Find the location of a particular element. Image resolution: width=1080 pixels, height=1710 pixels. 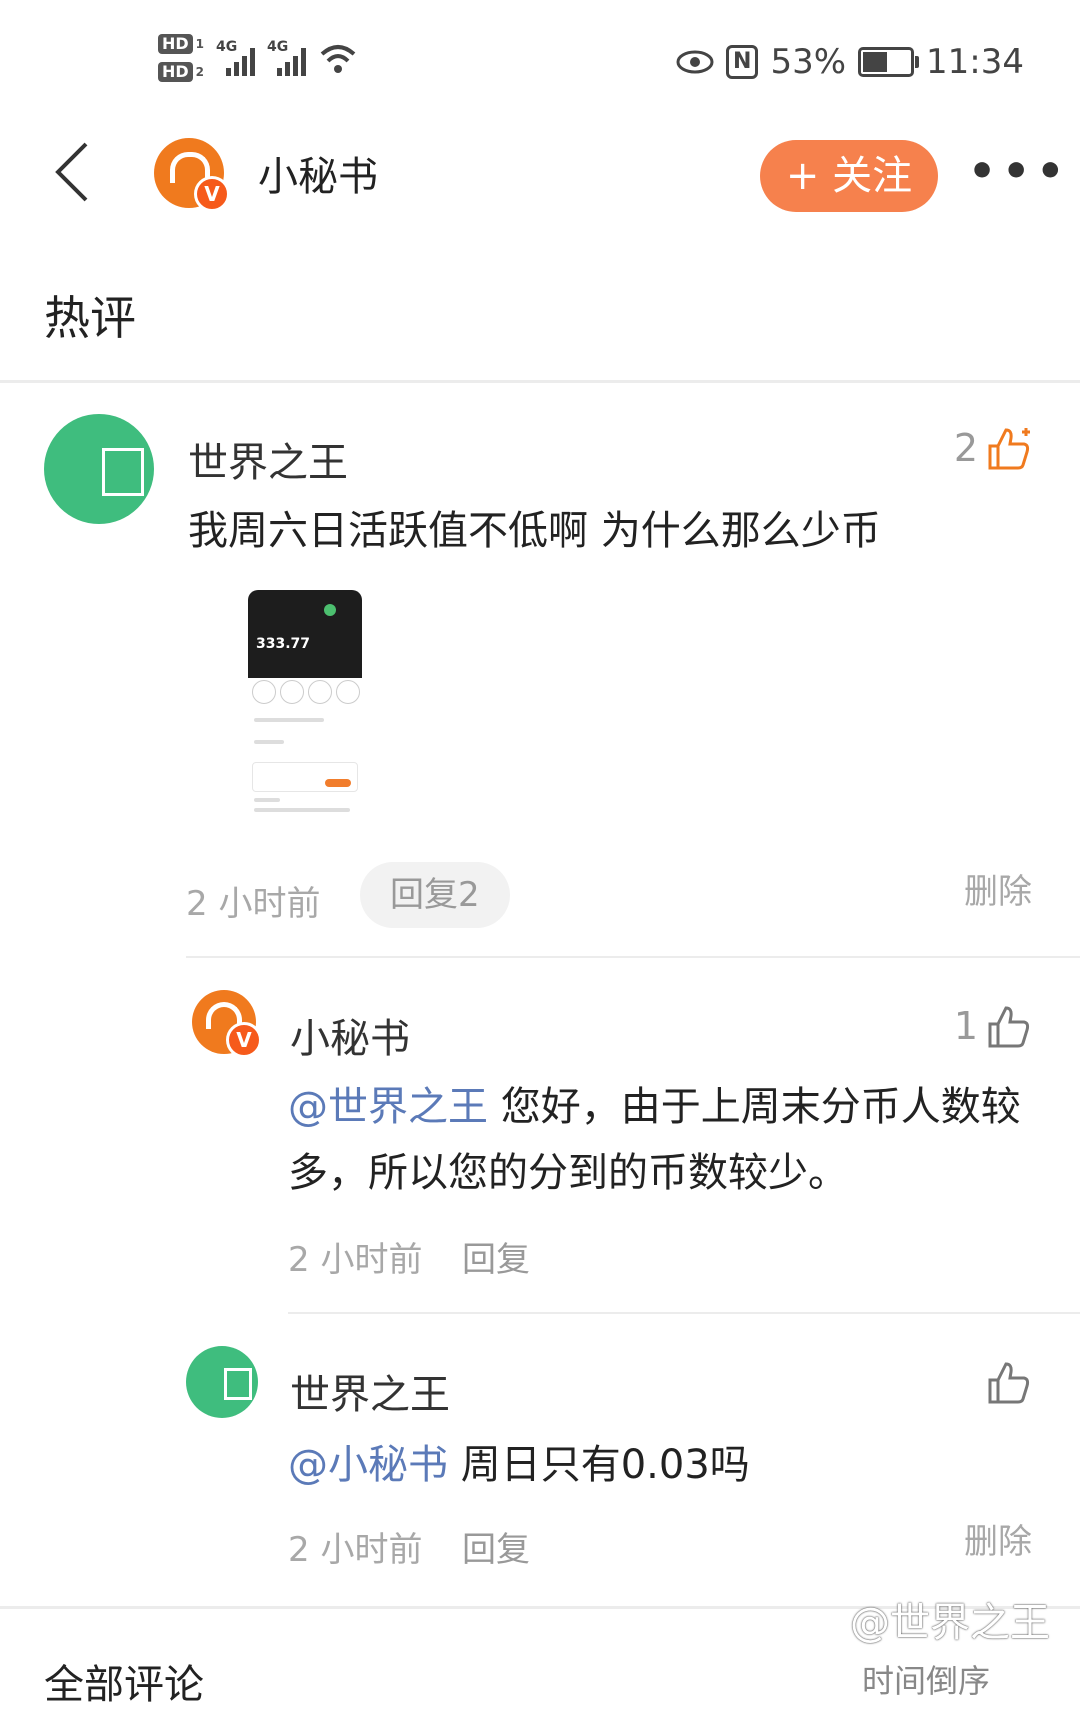

reply-author: 世界之王 is located at coordinates (370, 1391).